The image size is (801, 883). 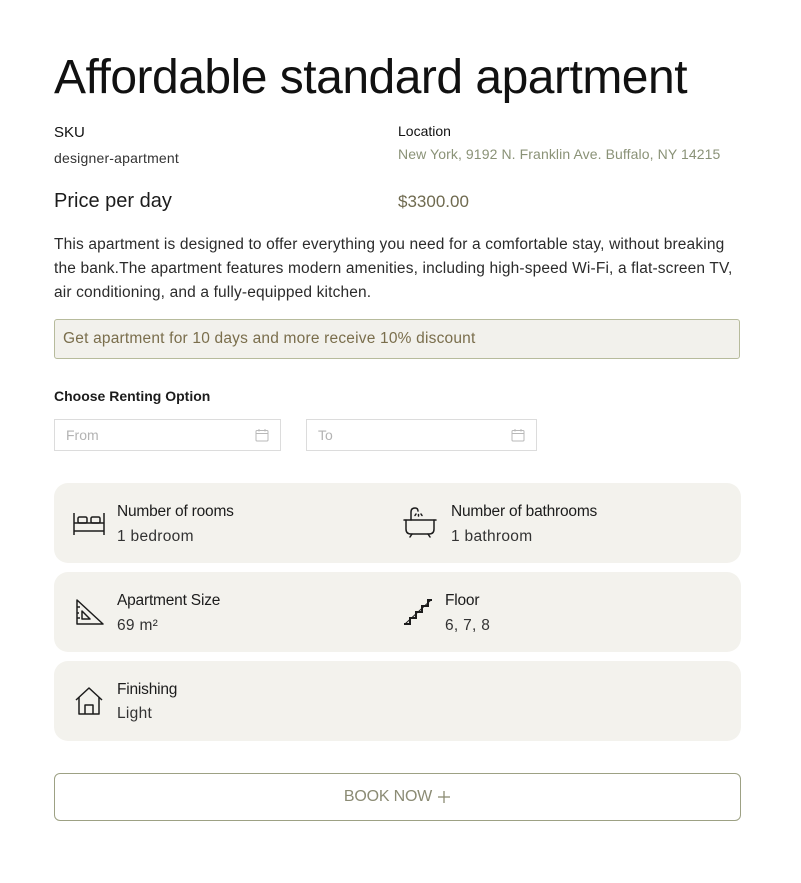 What do you see at coordinates (89, 524) in the screenshot?
I see `bed-icon` at bounding box center [89, 524].